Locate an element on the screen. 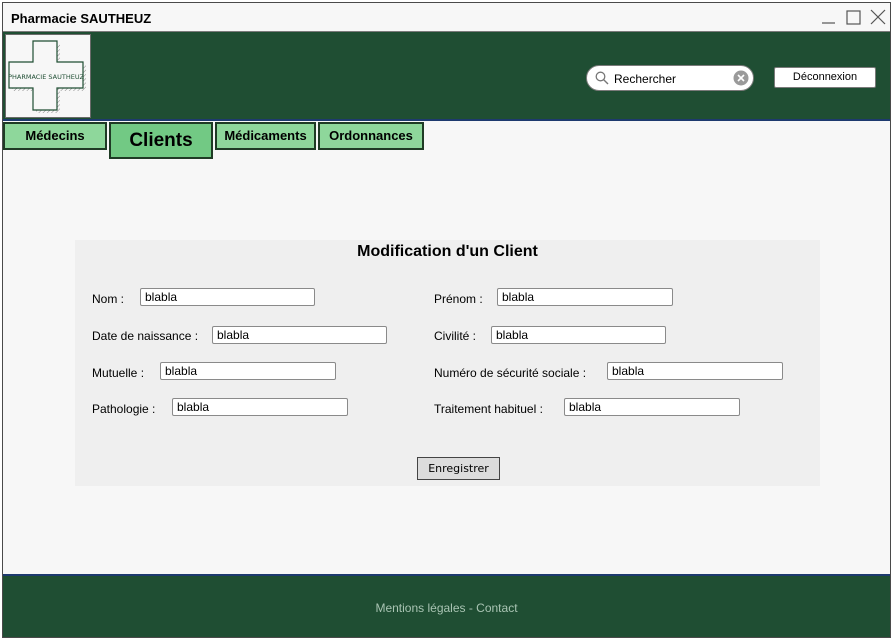  app-footer: Mentions légales - Contact is located at coordinates (446, 605).